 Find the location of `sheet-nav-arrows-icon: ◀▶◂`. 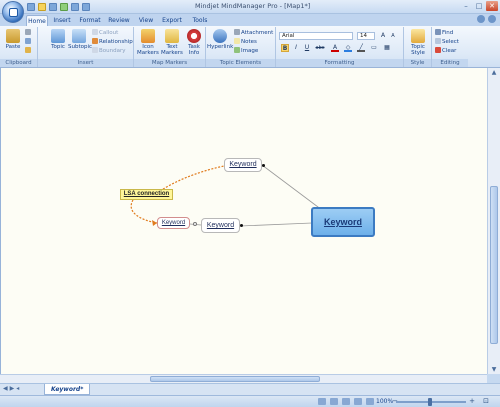

sheet-nav-arrows-icon: ◀▶◂ is located at coordinates (12, 388).